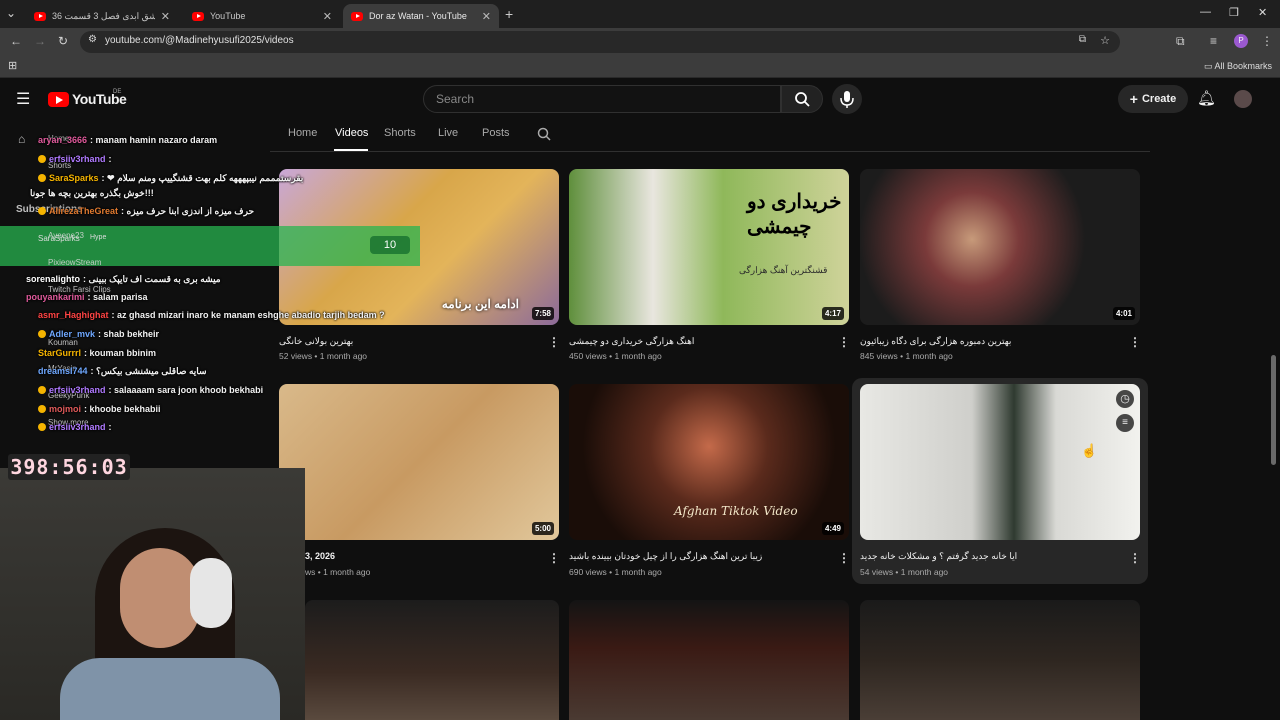 The width and height of the screenshot is (1280, 720). I want to click on apps-grid-icon: ⊞, so click(12, 65).